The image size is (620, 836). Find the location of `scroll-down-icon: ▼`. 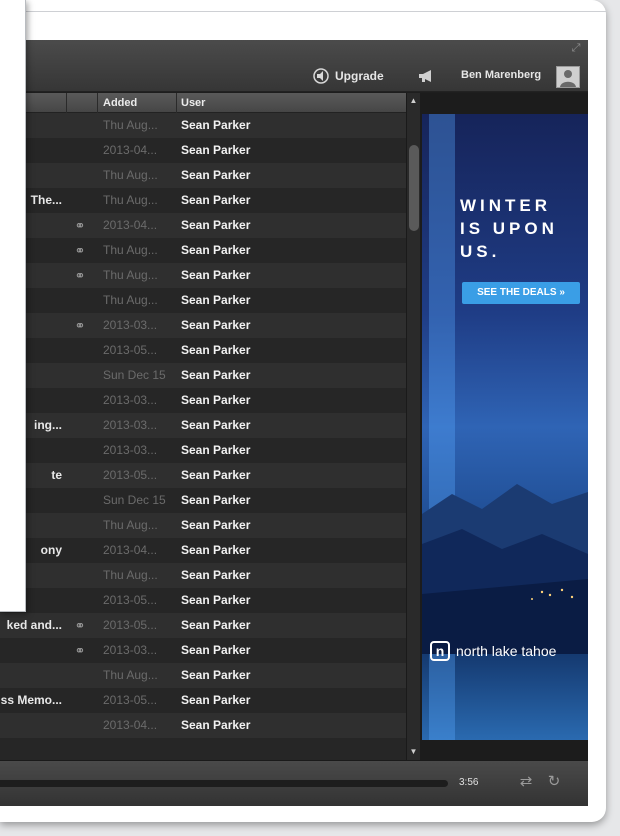

scroll-down-icon: ▼ is located at coordinates (413, 752).